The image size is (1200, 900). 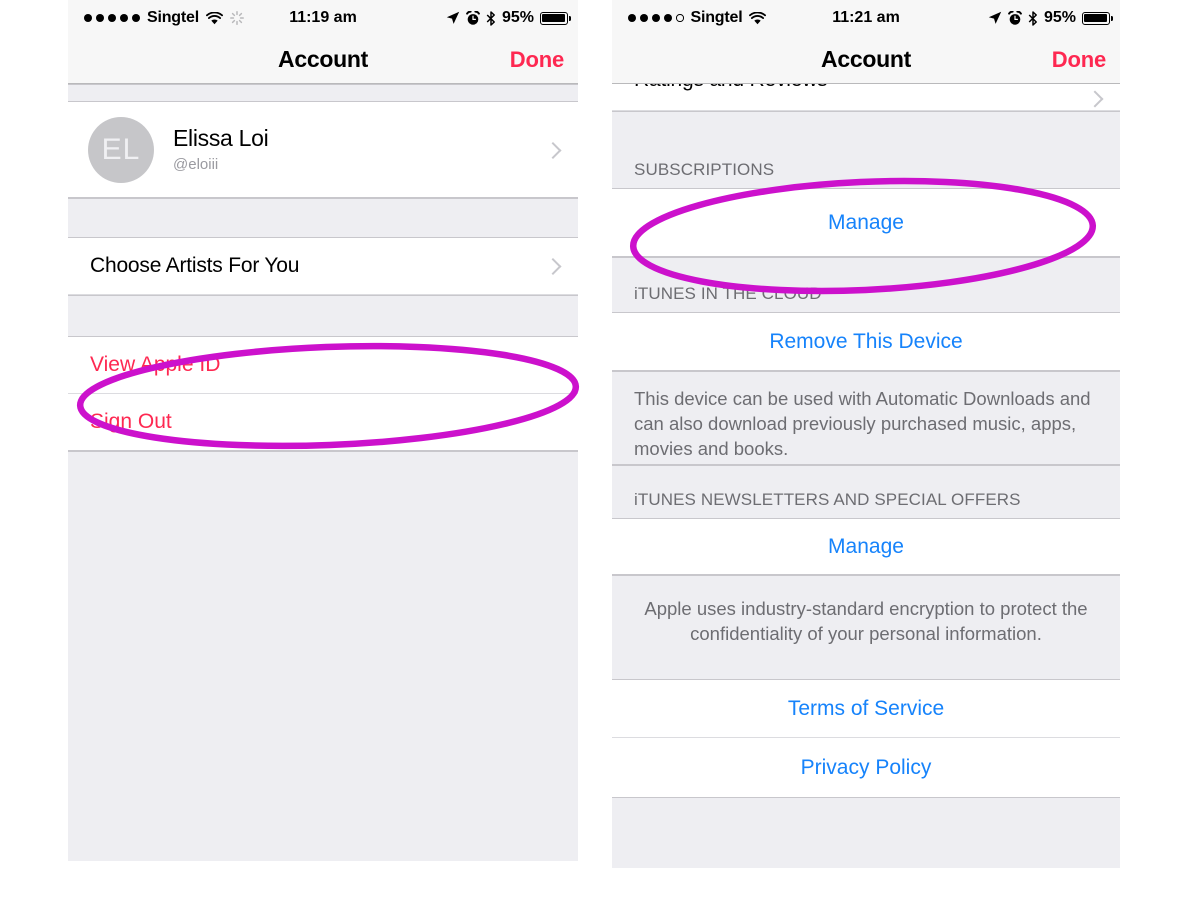 I want to click on status-bar-left: Singtel 11:19 am 95%, so click(x=323, y=18).